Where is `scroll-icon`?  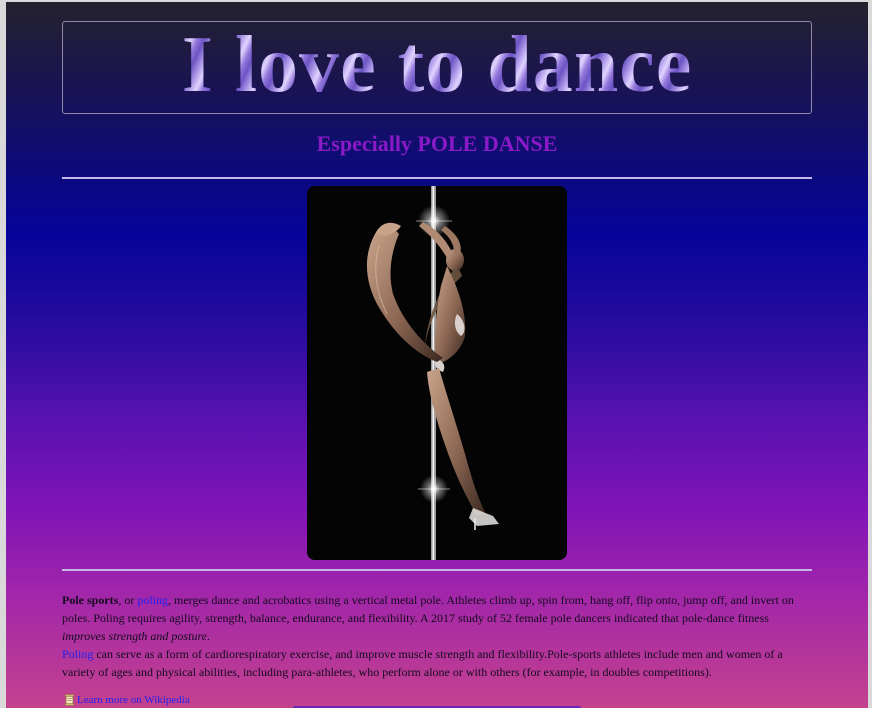 scroll-icon is located at coordinates (69, 700).